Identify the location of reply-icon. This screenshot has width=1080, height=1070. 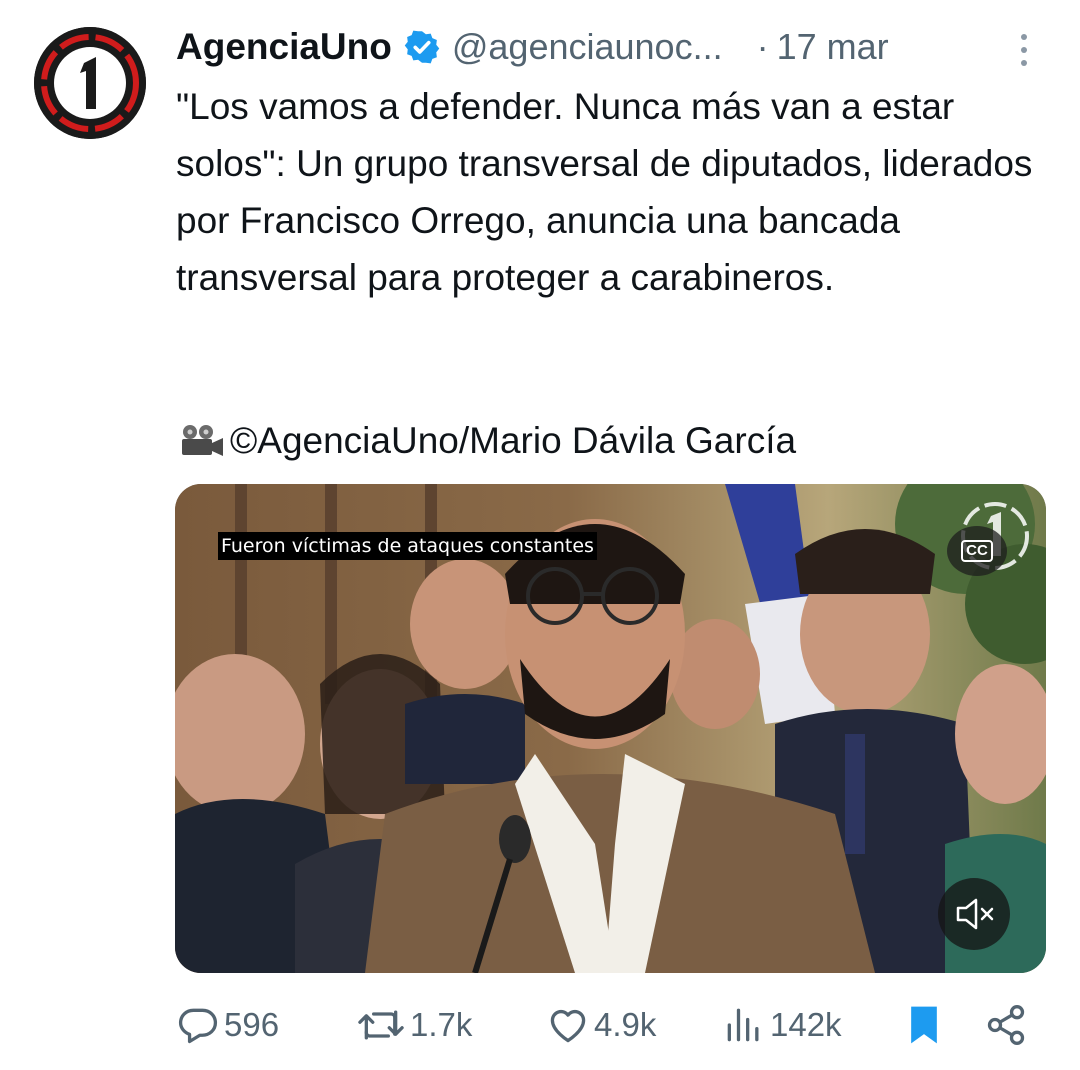
(198, 1026).